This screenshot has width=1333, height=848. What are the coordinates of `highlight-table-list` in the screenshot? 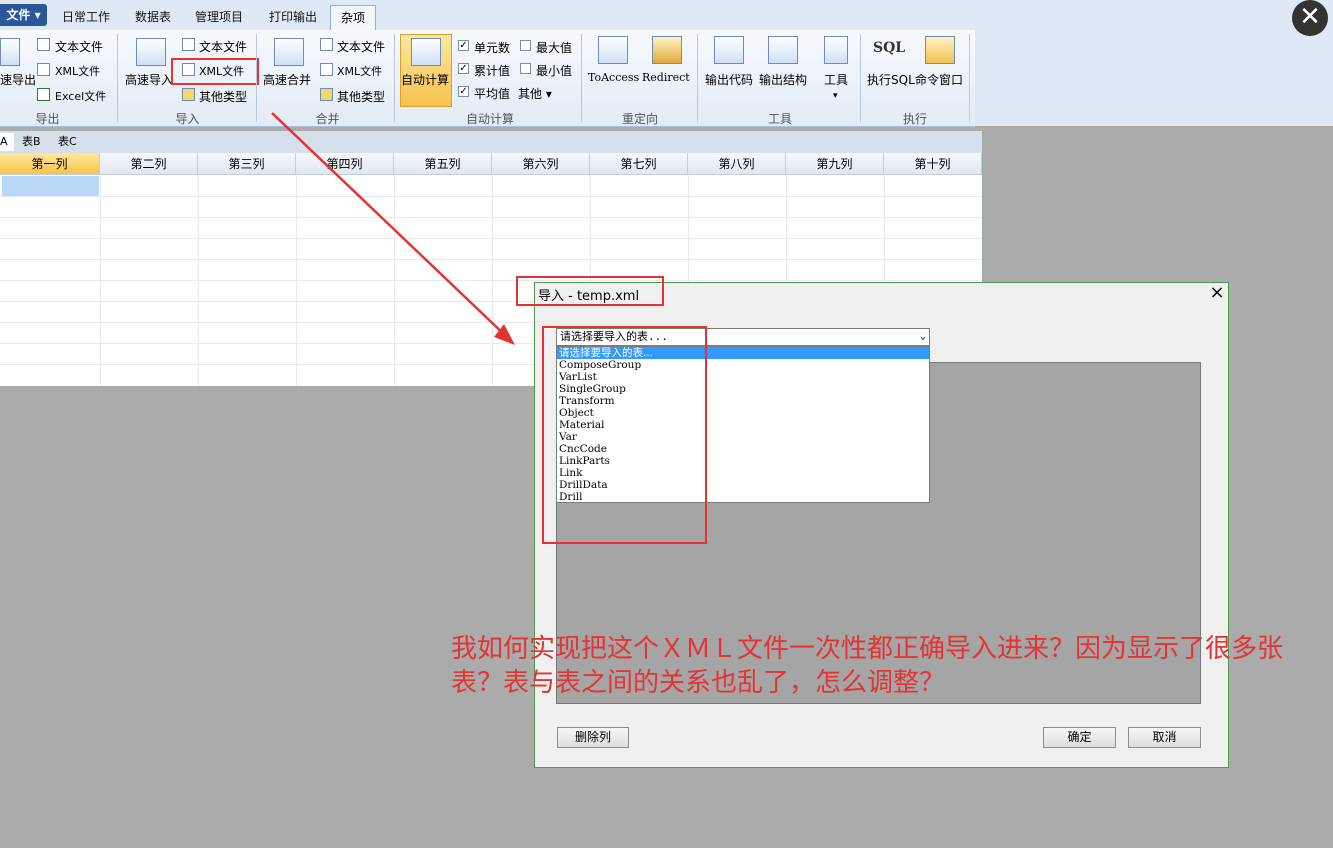 It's located at (624, 435).